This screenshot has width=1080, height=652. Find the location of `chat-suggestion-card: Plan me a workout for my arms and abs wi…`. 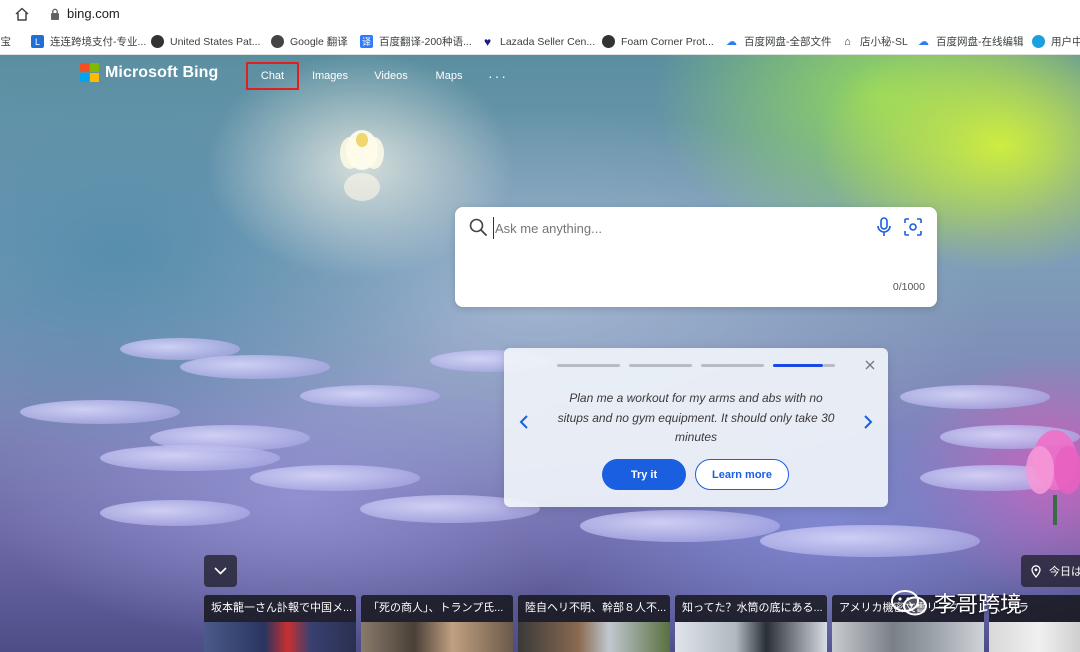

chat-suggestion-card: Plan me a workout for my arms and abs wi… is located at coordinates (696, 427).